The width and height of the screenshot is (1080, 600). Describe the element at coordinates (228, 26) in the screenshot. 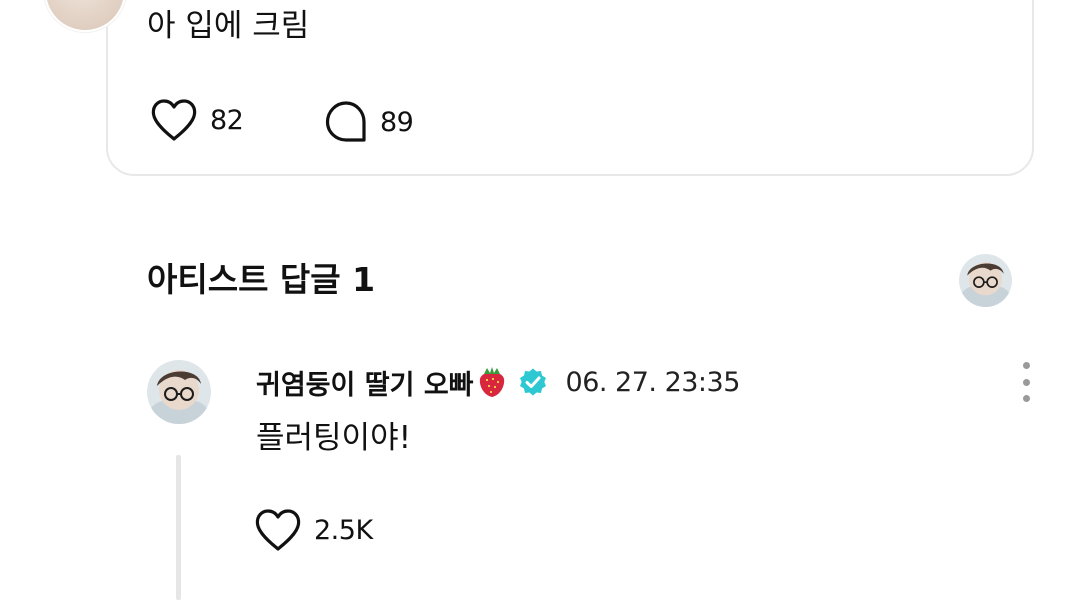

I see `post-text: 아 입에 크림` at that location.